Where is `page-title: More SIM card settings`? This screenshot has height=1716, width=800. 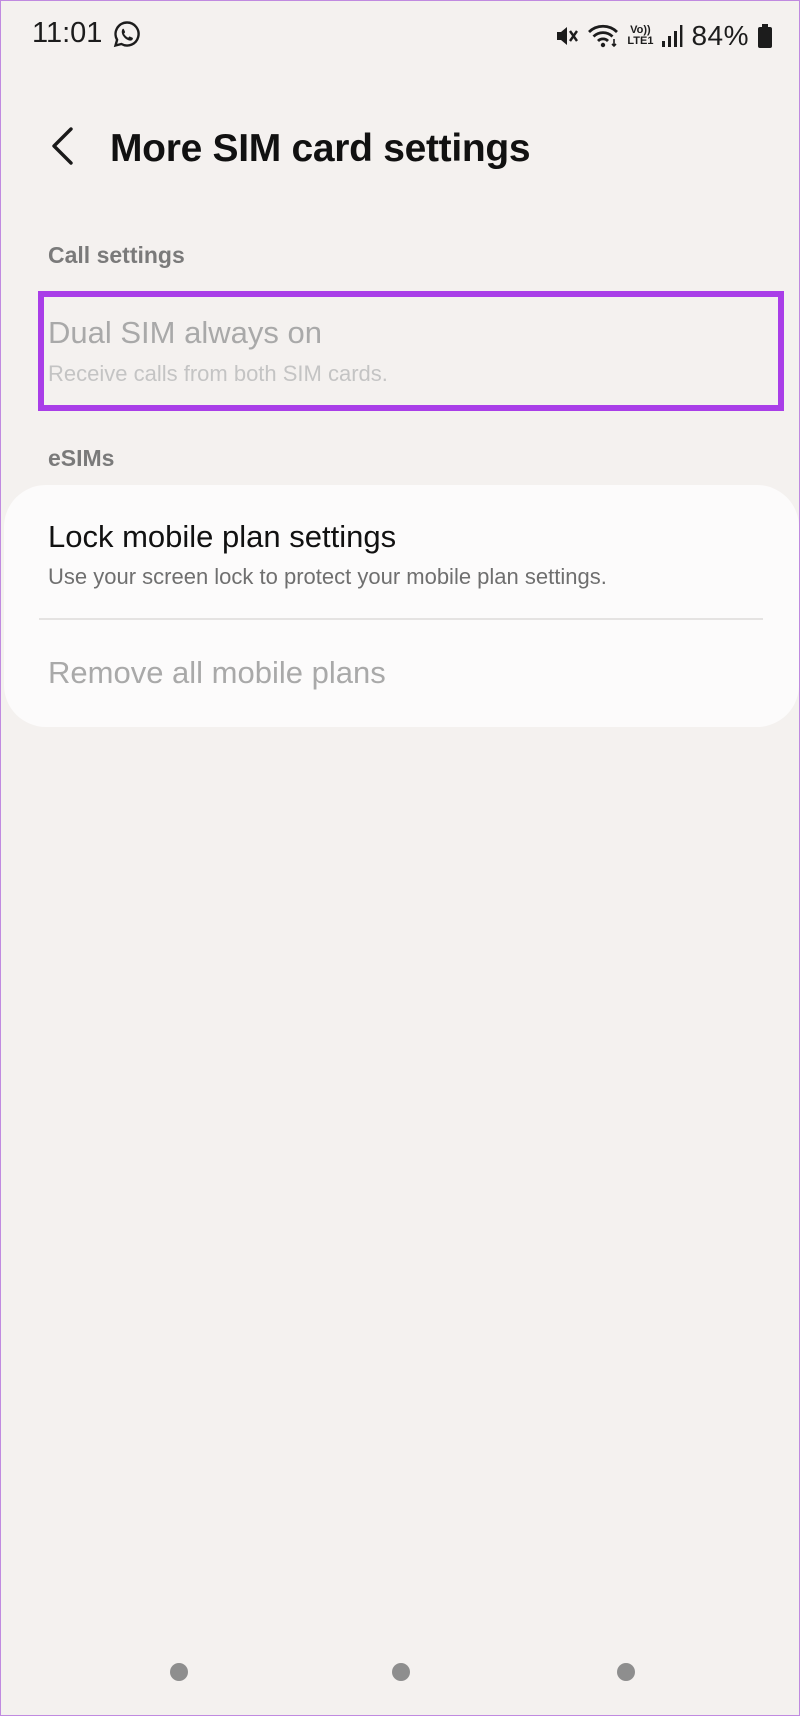
page-title: More SIM card settings is located at coordinates (320, 148).